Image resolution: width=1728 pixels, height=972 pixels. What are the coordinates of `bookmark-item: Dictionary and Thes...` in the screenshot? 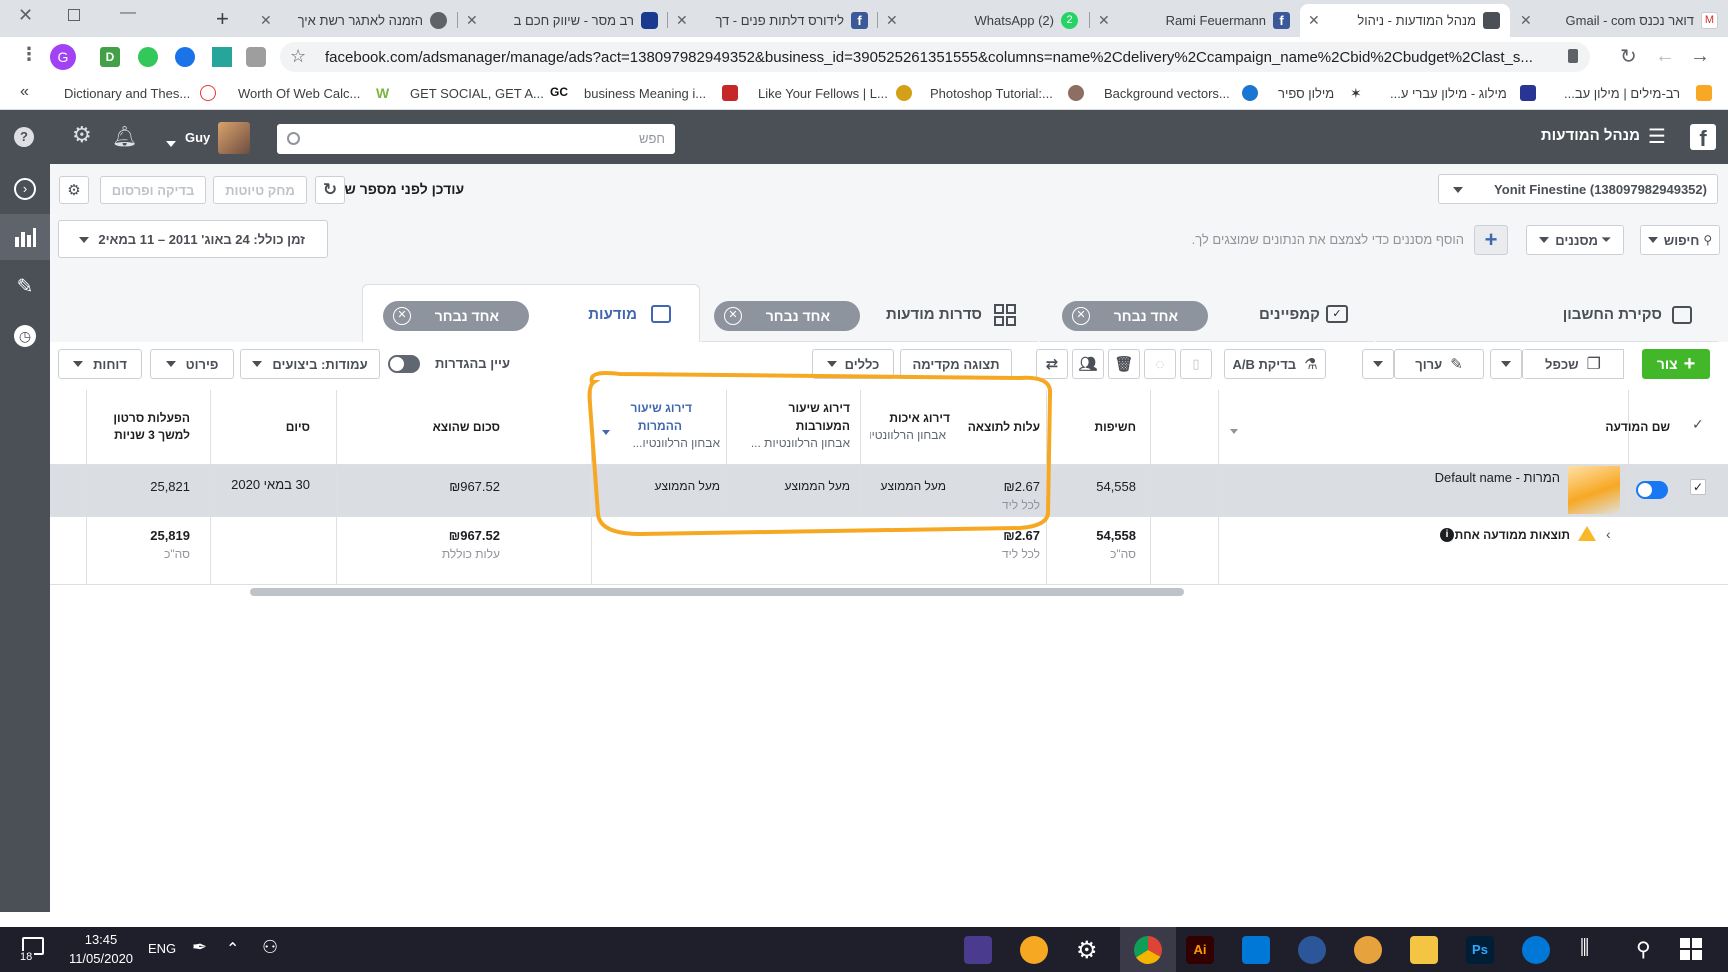 It's located at (127, 93).